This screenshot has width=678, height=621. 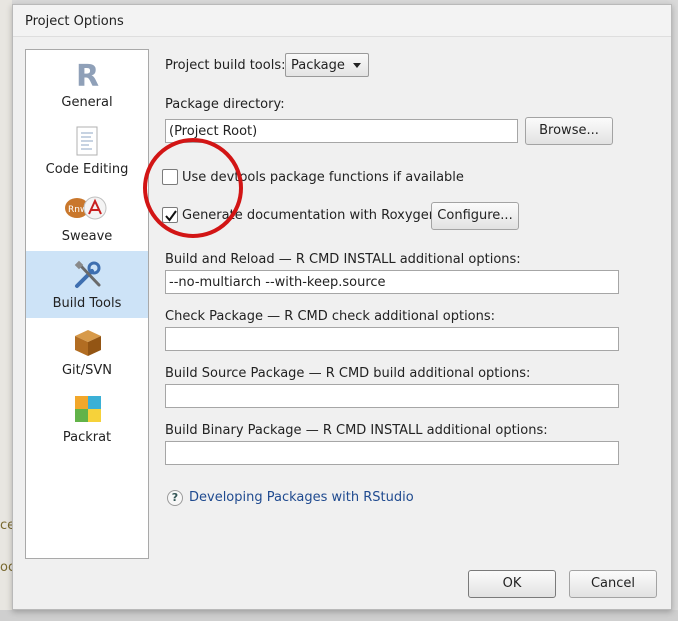 What do you see at coordinates (512, 584) in the screenshot?
I see `ok-button: OK` at bounding box center [512, 584].